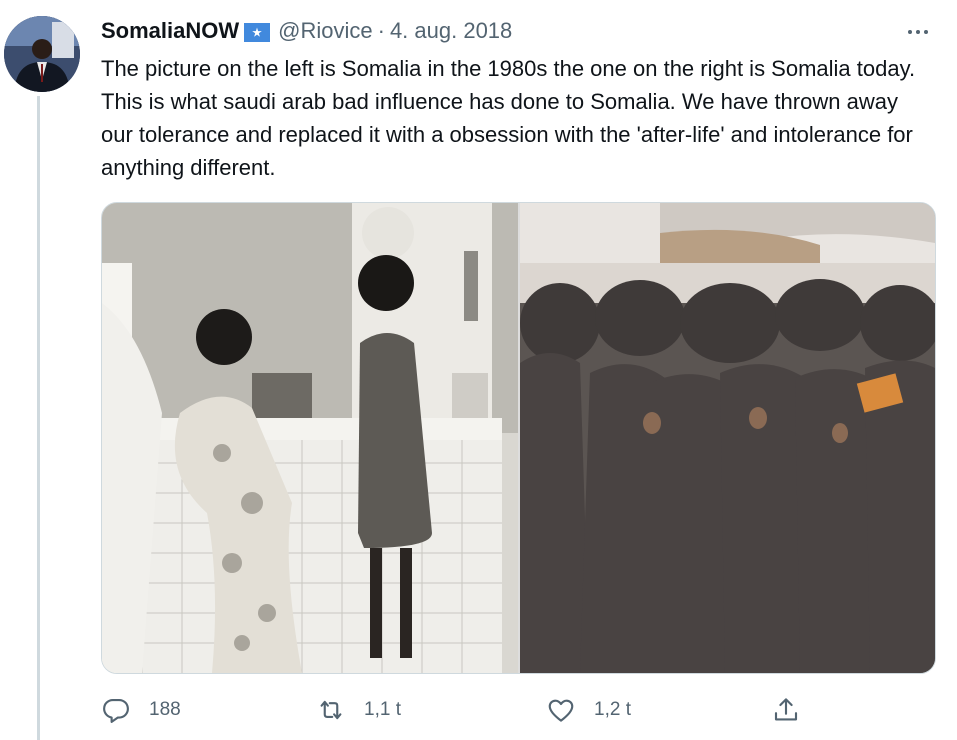 This screenshot has height=740, width=957. What do you see at coordinates (918, 32) in the screenshot?
I see `more-options-icon` at bounding box center [918, 32].